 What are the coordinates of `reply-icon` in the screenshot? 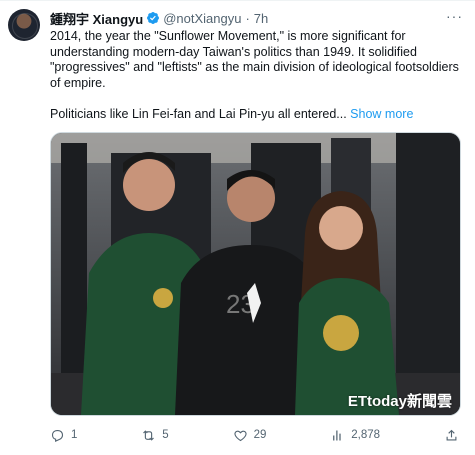 It's located at (57, 435).